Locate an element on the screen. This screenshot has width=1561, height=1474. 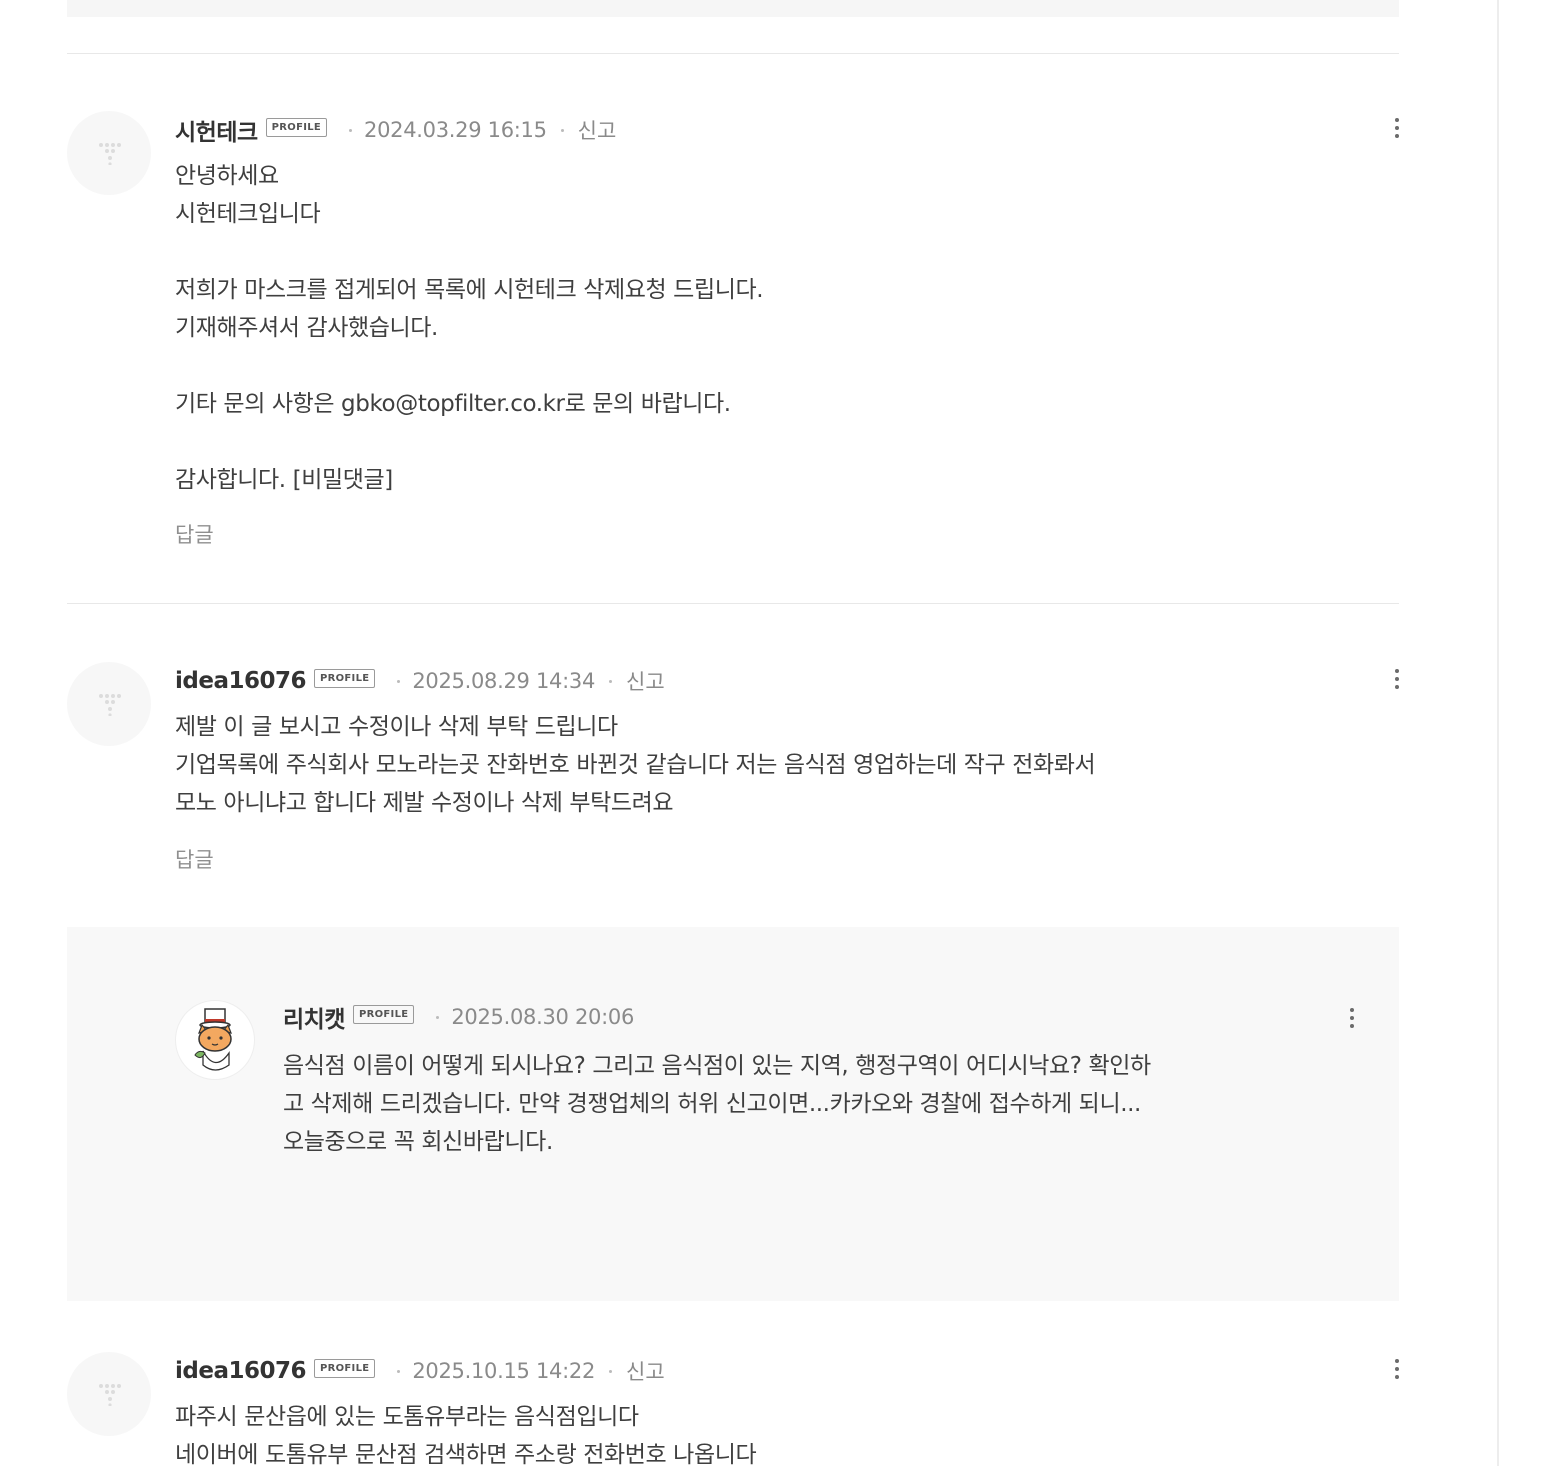
comment-header: idea16076 PROFILE 2025.08.29 14:34 신고 is located at coordinates (420, 681).